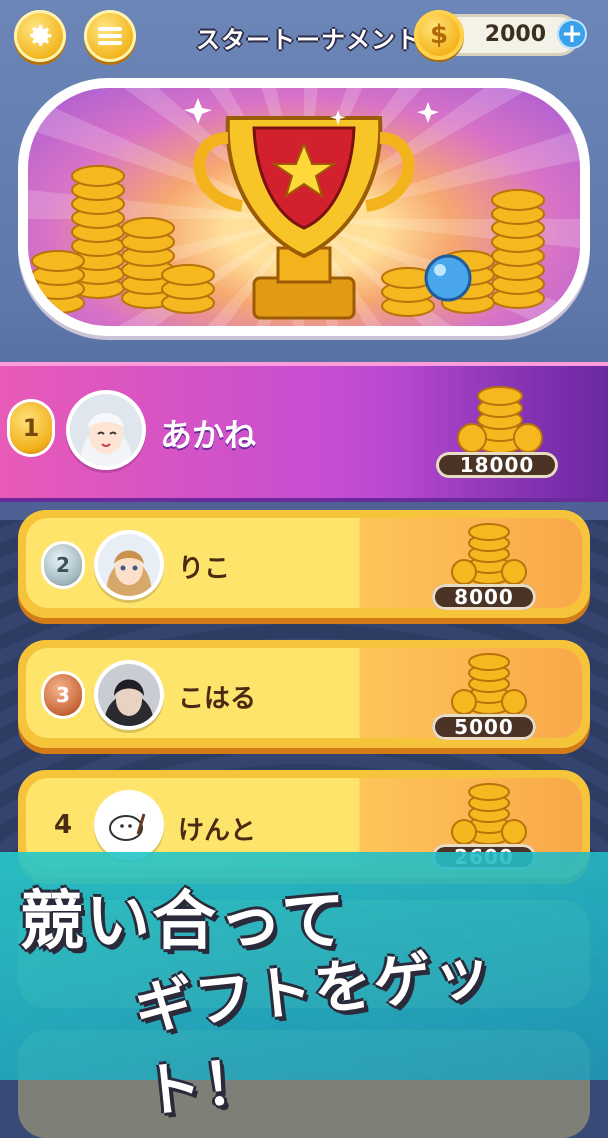  I want to click on player-name: りこ, so click(204, 569).